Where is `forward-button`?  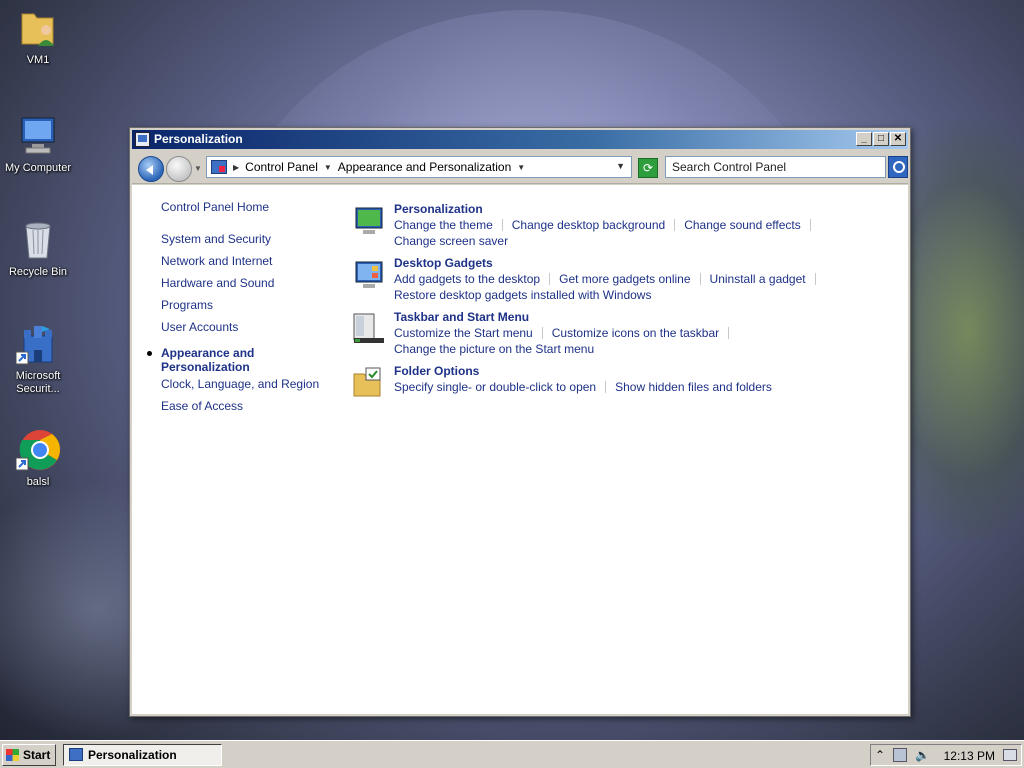
forward-button is located at coordinates (179, 169).